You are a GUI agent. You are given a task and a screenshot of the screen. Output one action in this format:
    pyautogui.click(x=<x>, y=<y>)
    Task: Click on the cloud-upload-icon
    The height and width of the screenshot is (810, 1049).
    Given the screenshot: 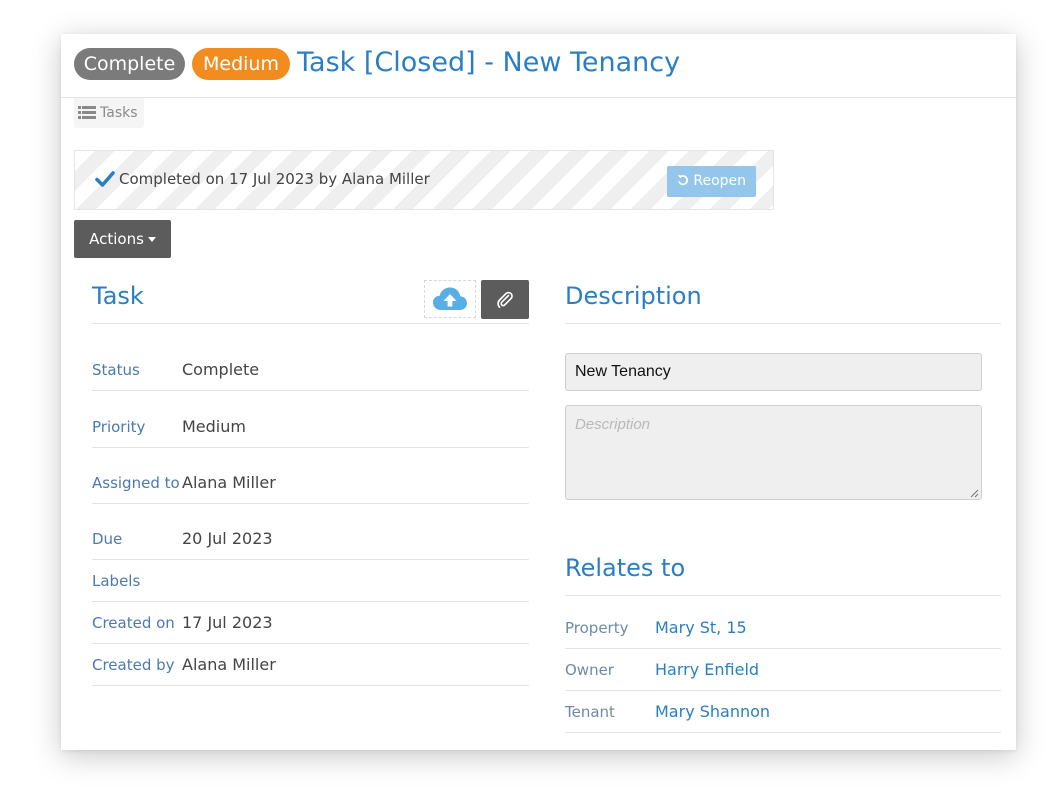 What is the action you would take?
    pyautogui.click(x=450, y=298)
    